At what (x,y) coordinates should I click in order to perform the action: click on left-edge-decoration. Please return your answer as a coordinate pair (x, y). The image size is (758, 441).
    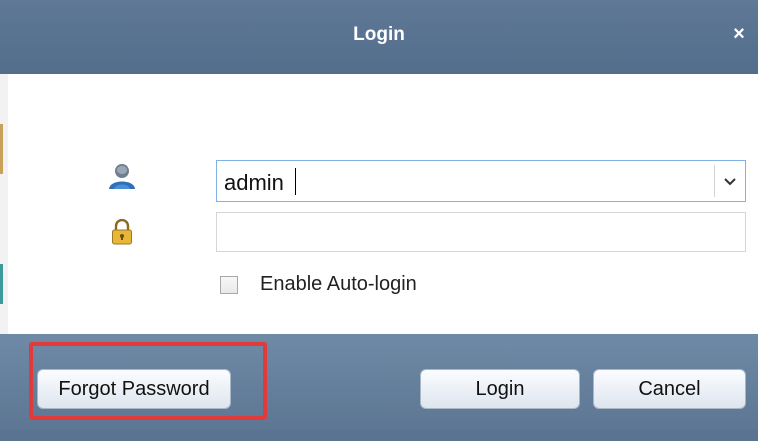
    Looking at the image, I should click on (4, 204).